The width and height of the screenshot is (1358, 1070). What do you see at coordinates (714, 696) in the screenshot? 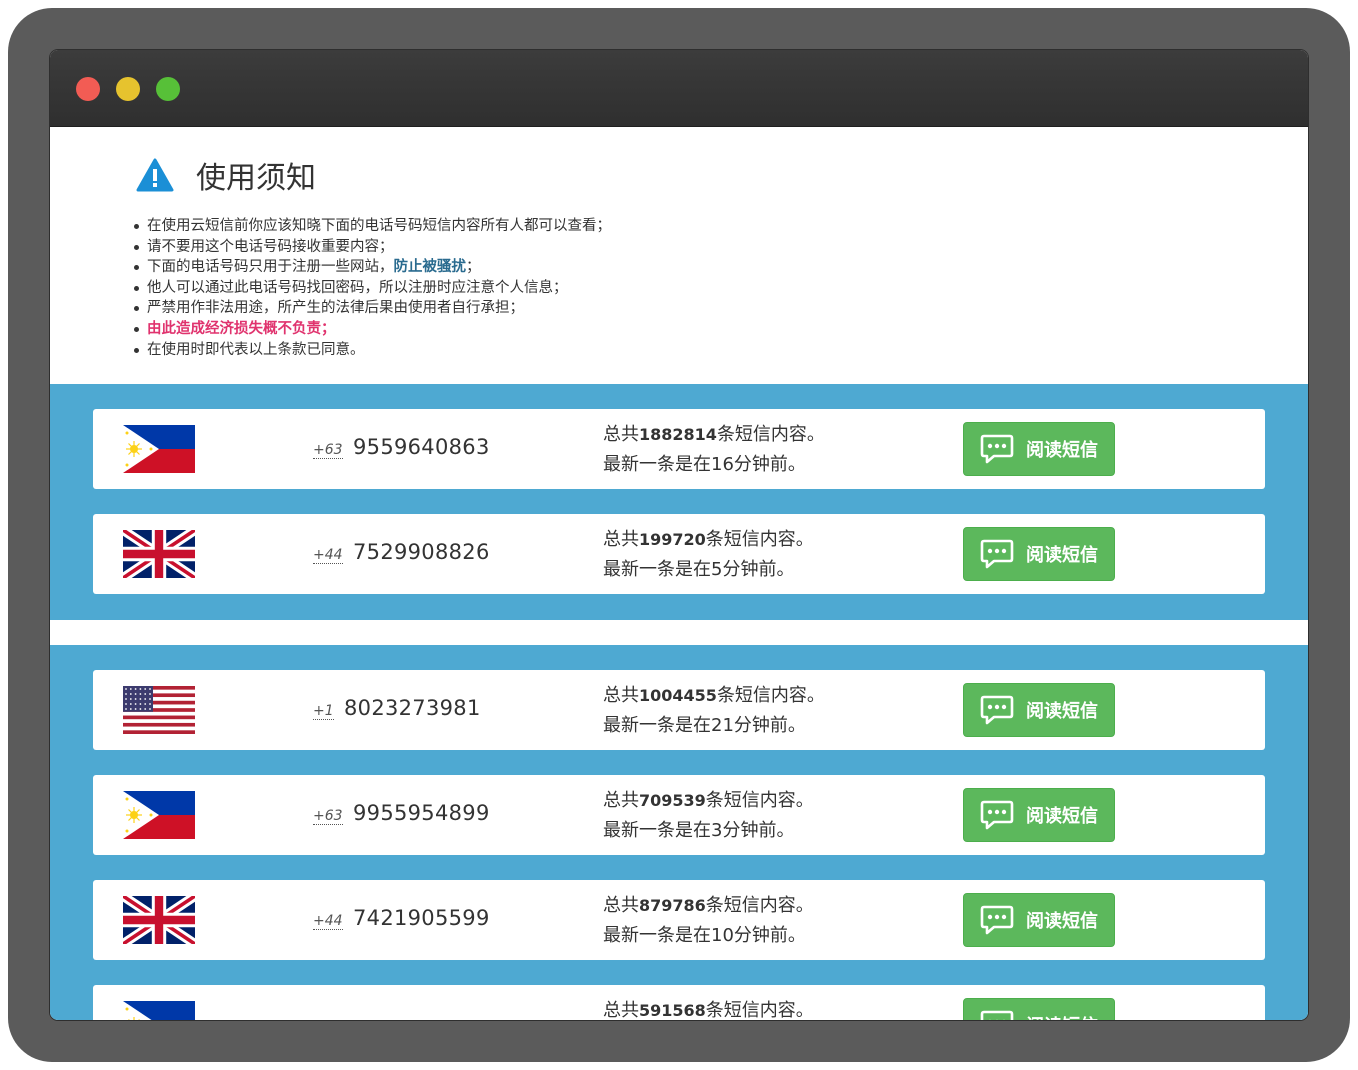
I see `sms-total-line: 总共1004455条短信内容。` at bounding box center [714, 696].